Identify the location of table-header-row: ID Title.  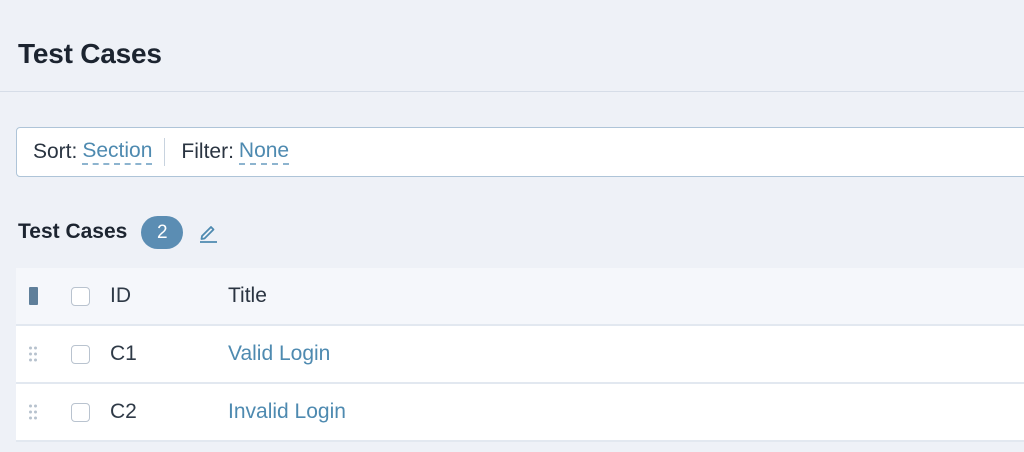
(520, 297).